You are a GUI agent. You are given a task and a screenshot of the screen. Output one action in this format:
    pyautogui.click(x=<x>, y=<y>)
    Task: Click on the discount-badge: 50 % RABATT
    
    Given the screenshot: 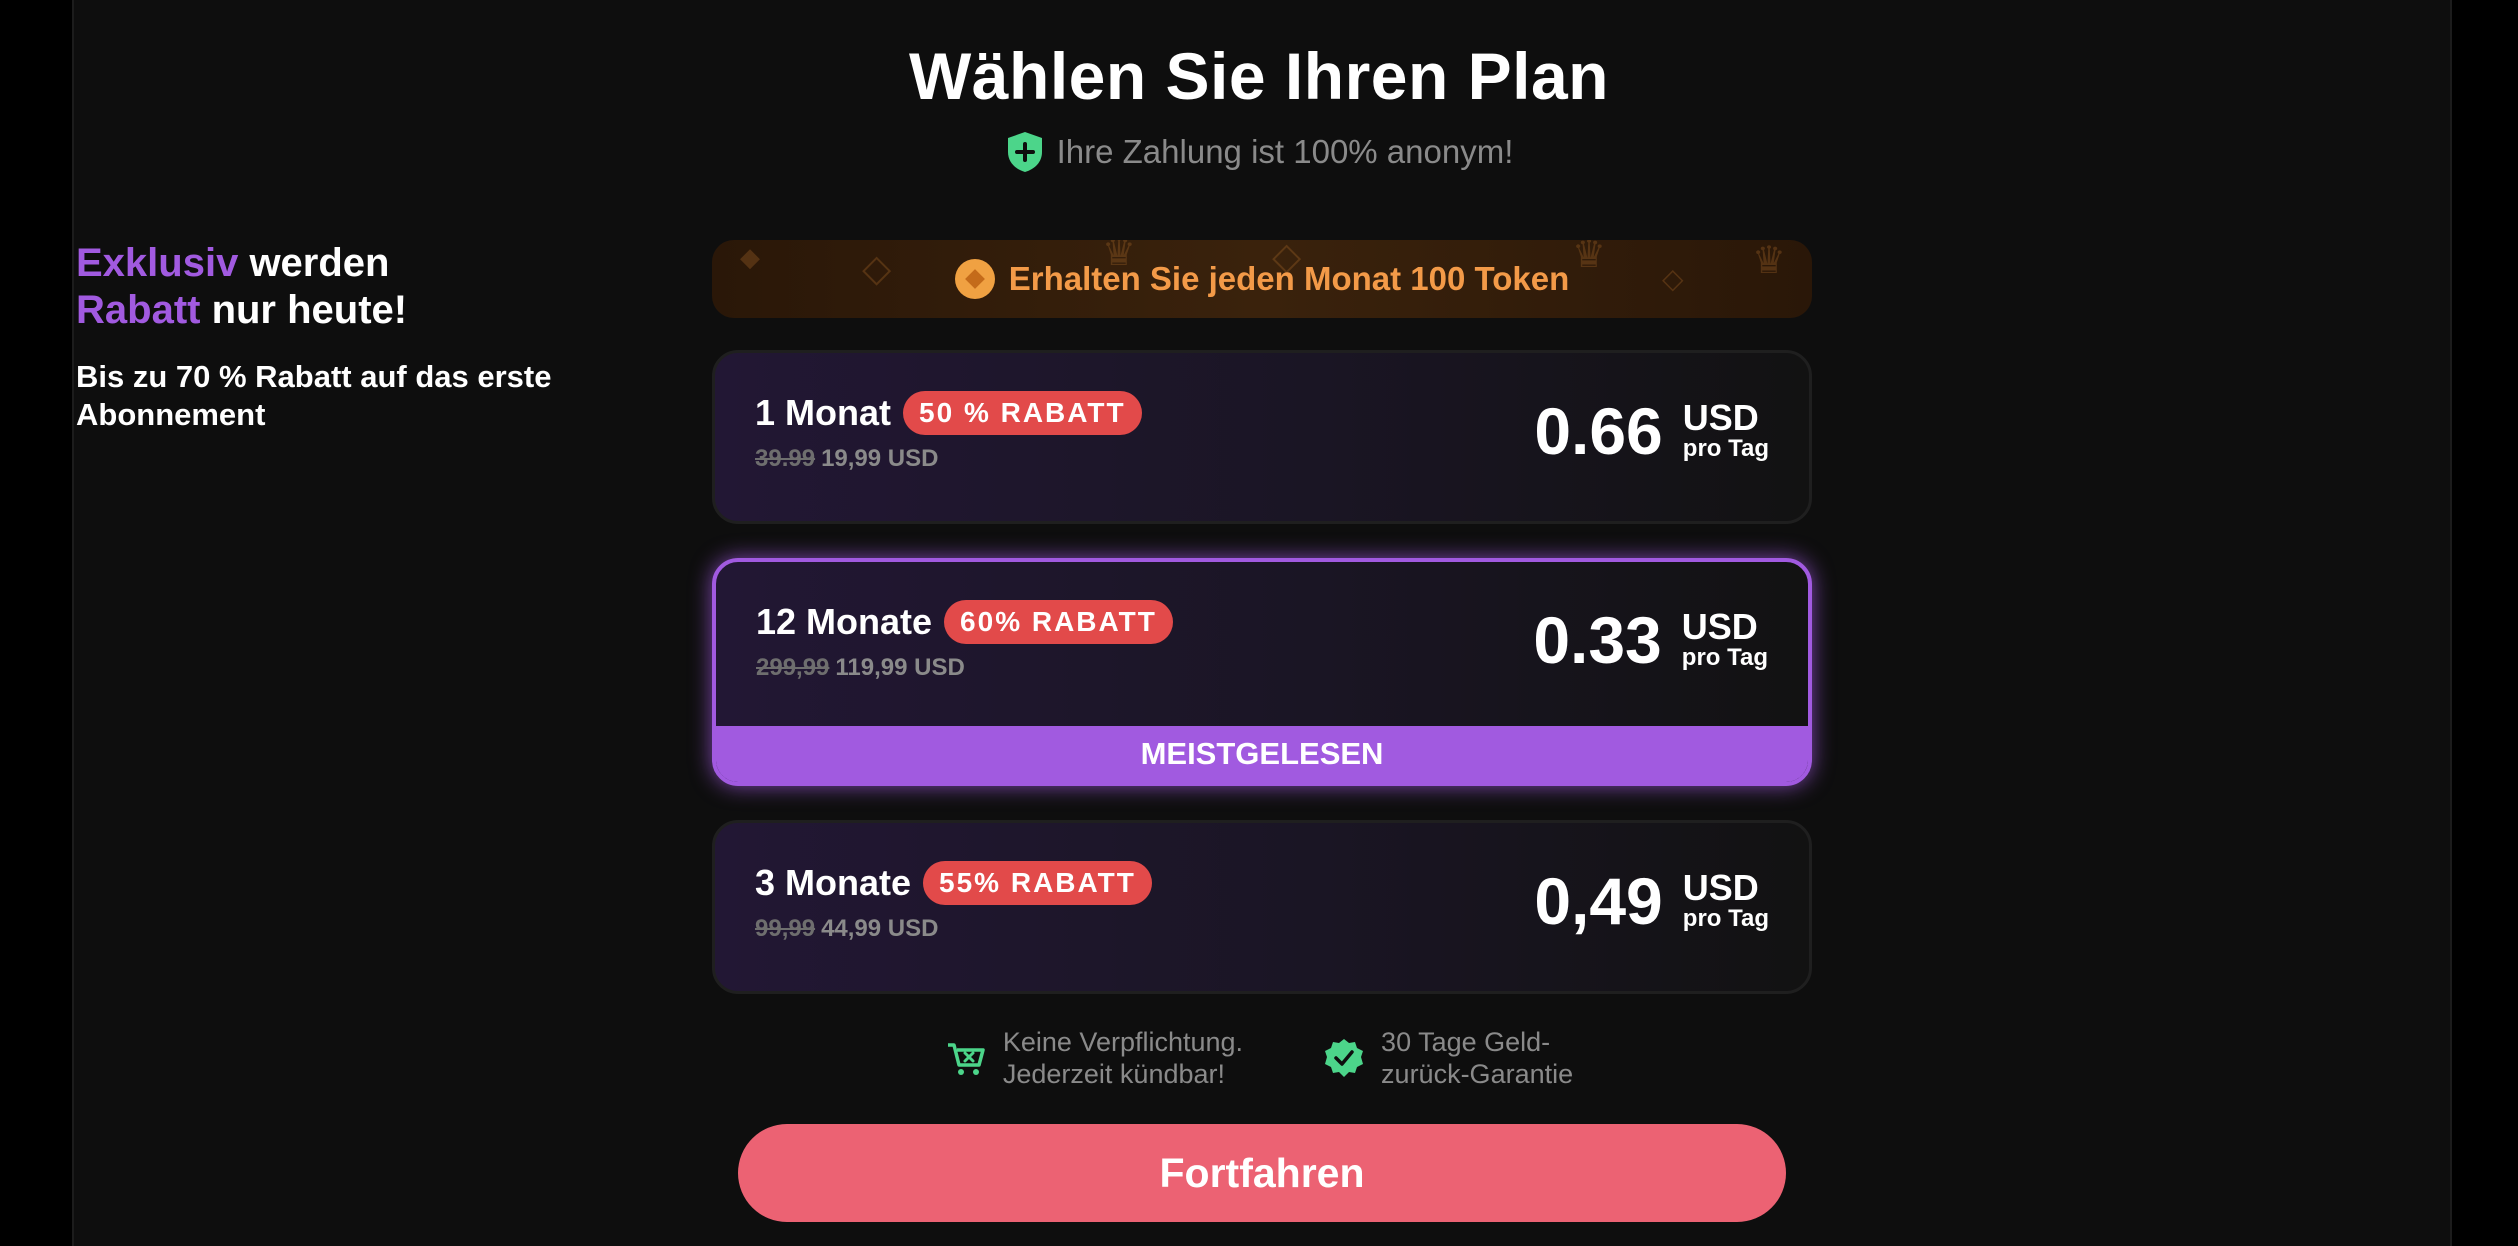 What is the action you would take?
    pyautogui.click(x=1022, y=413)
    